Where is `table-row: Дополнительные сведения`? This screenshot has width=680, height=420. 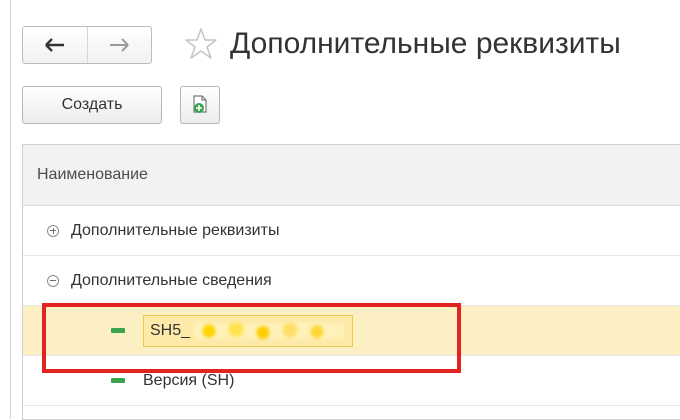 table-row: Дополнительные сведения is located at coordinates (351, 281).